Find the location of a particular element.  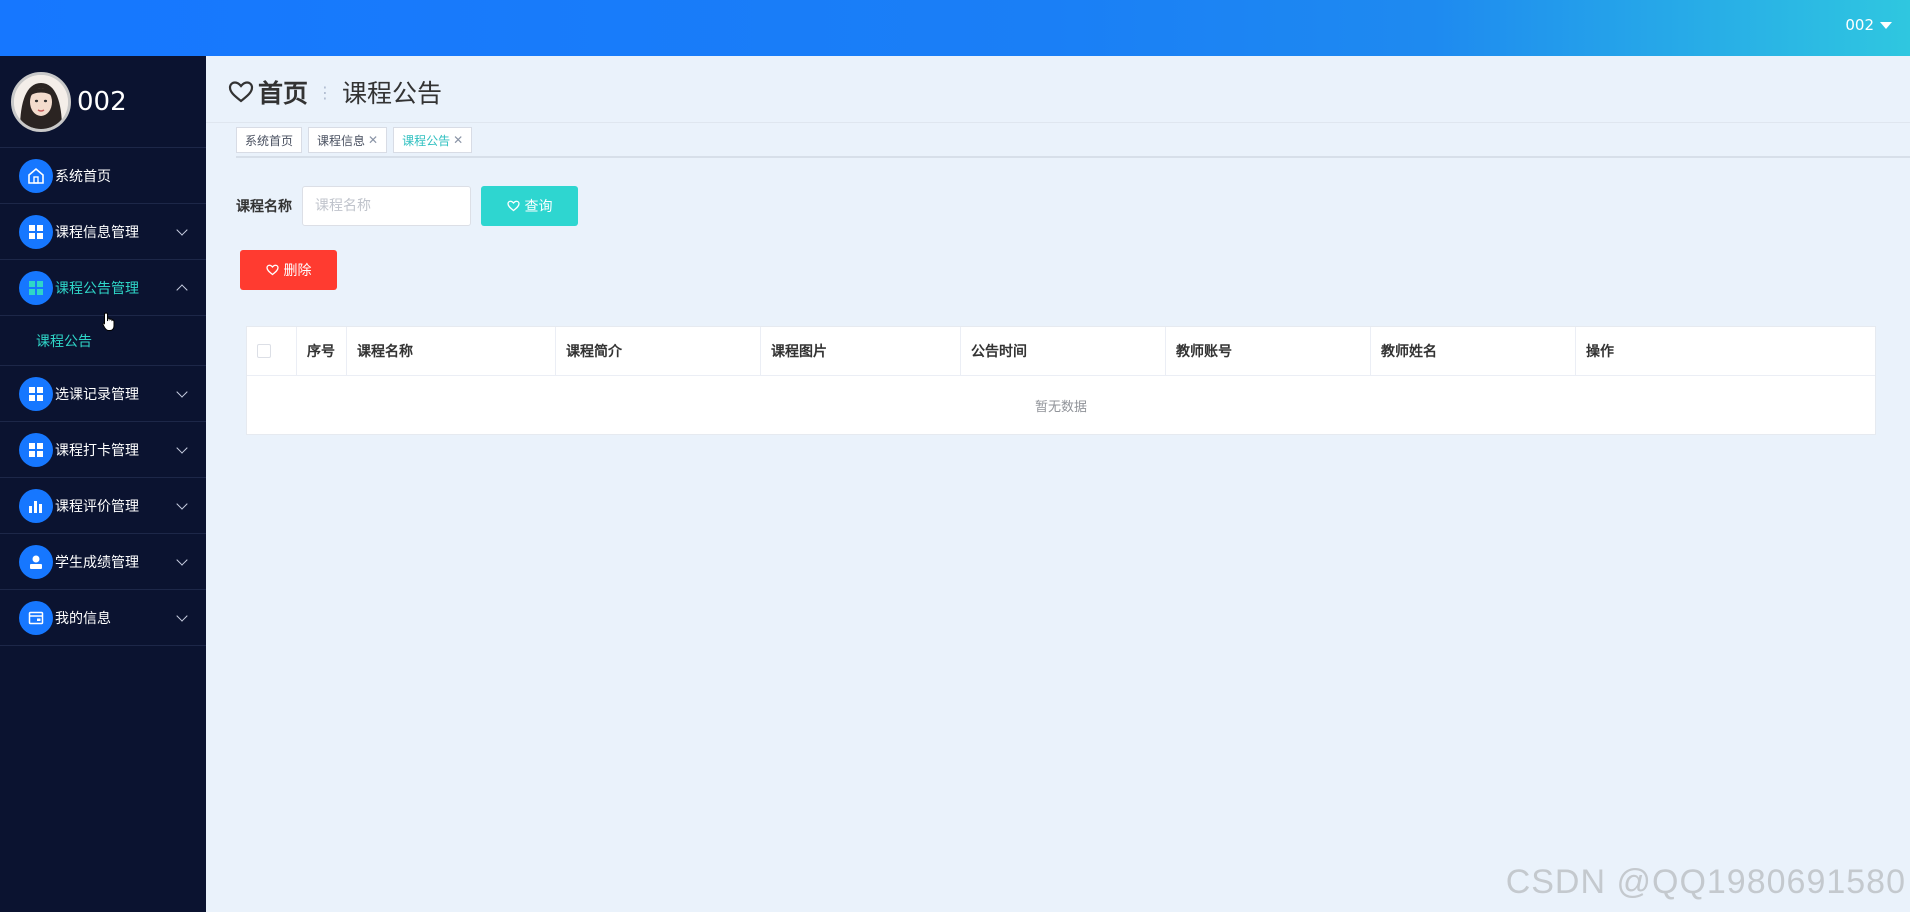

empty-state: 暂无数据 is located at coordinates (1060, 407).